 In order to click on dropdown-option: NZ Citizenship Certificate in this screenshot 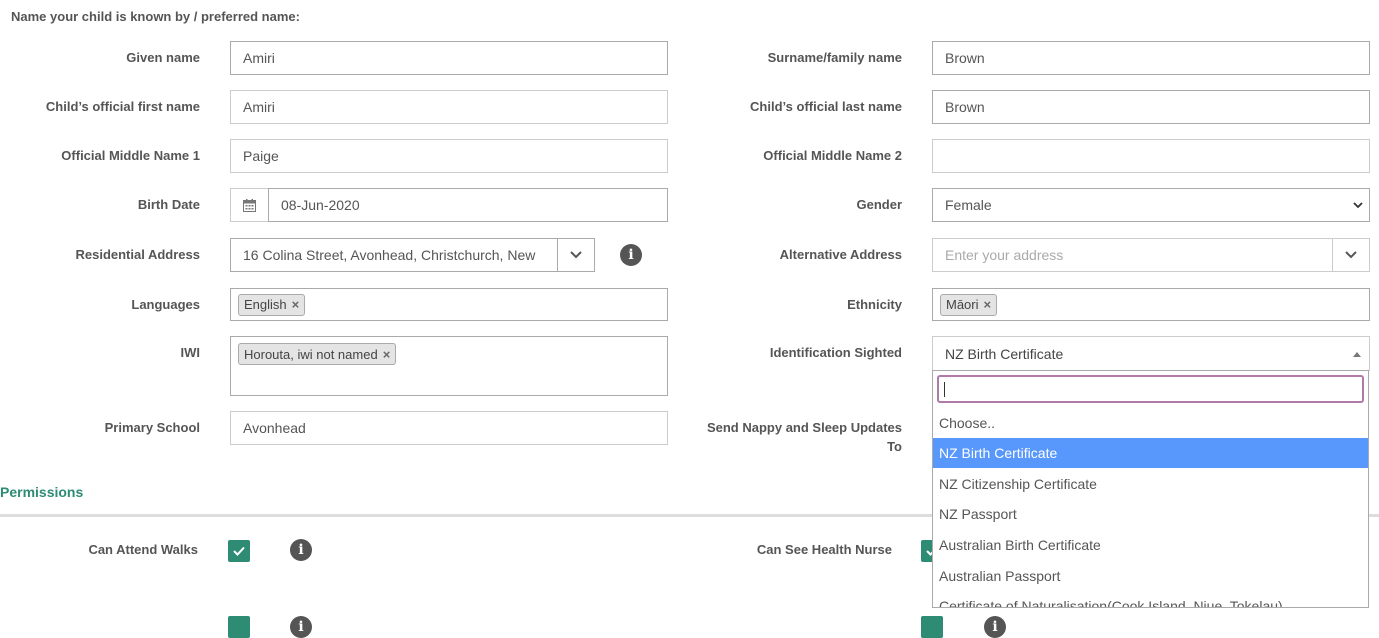, I will do `click(1150, 484)`.